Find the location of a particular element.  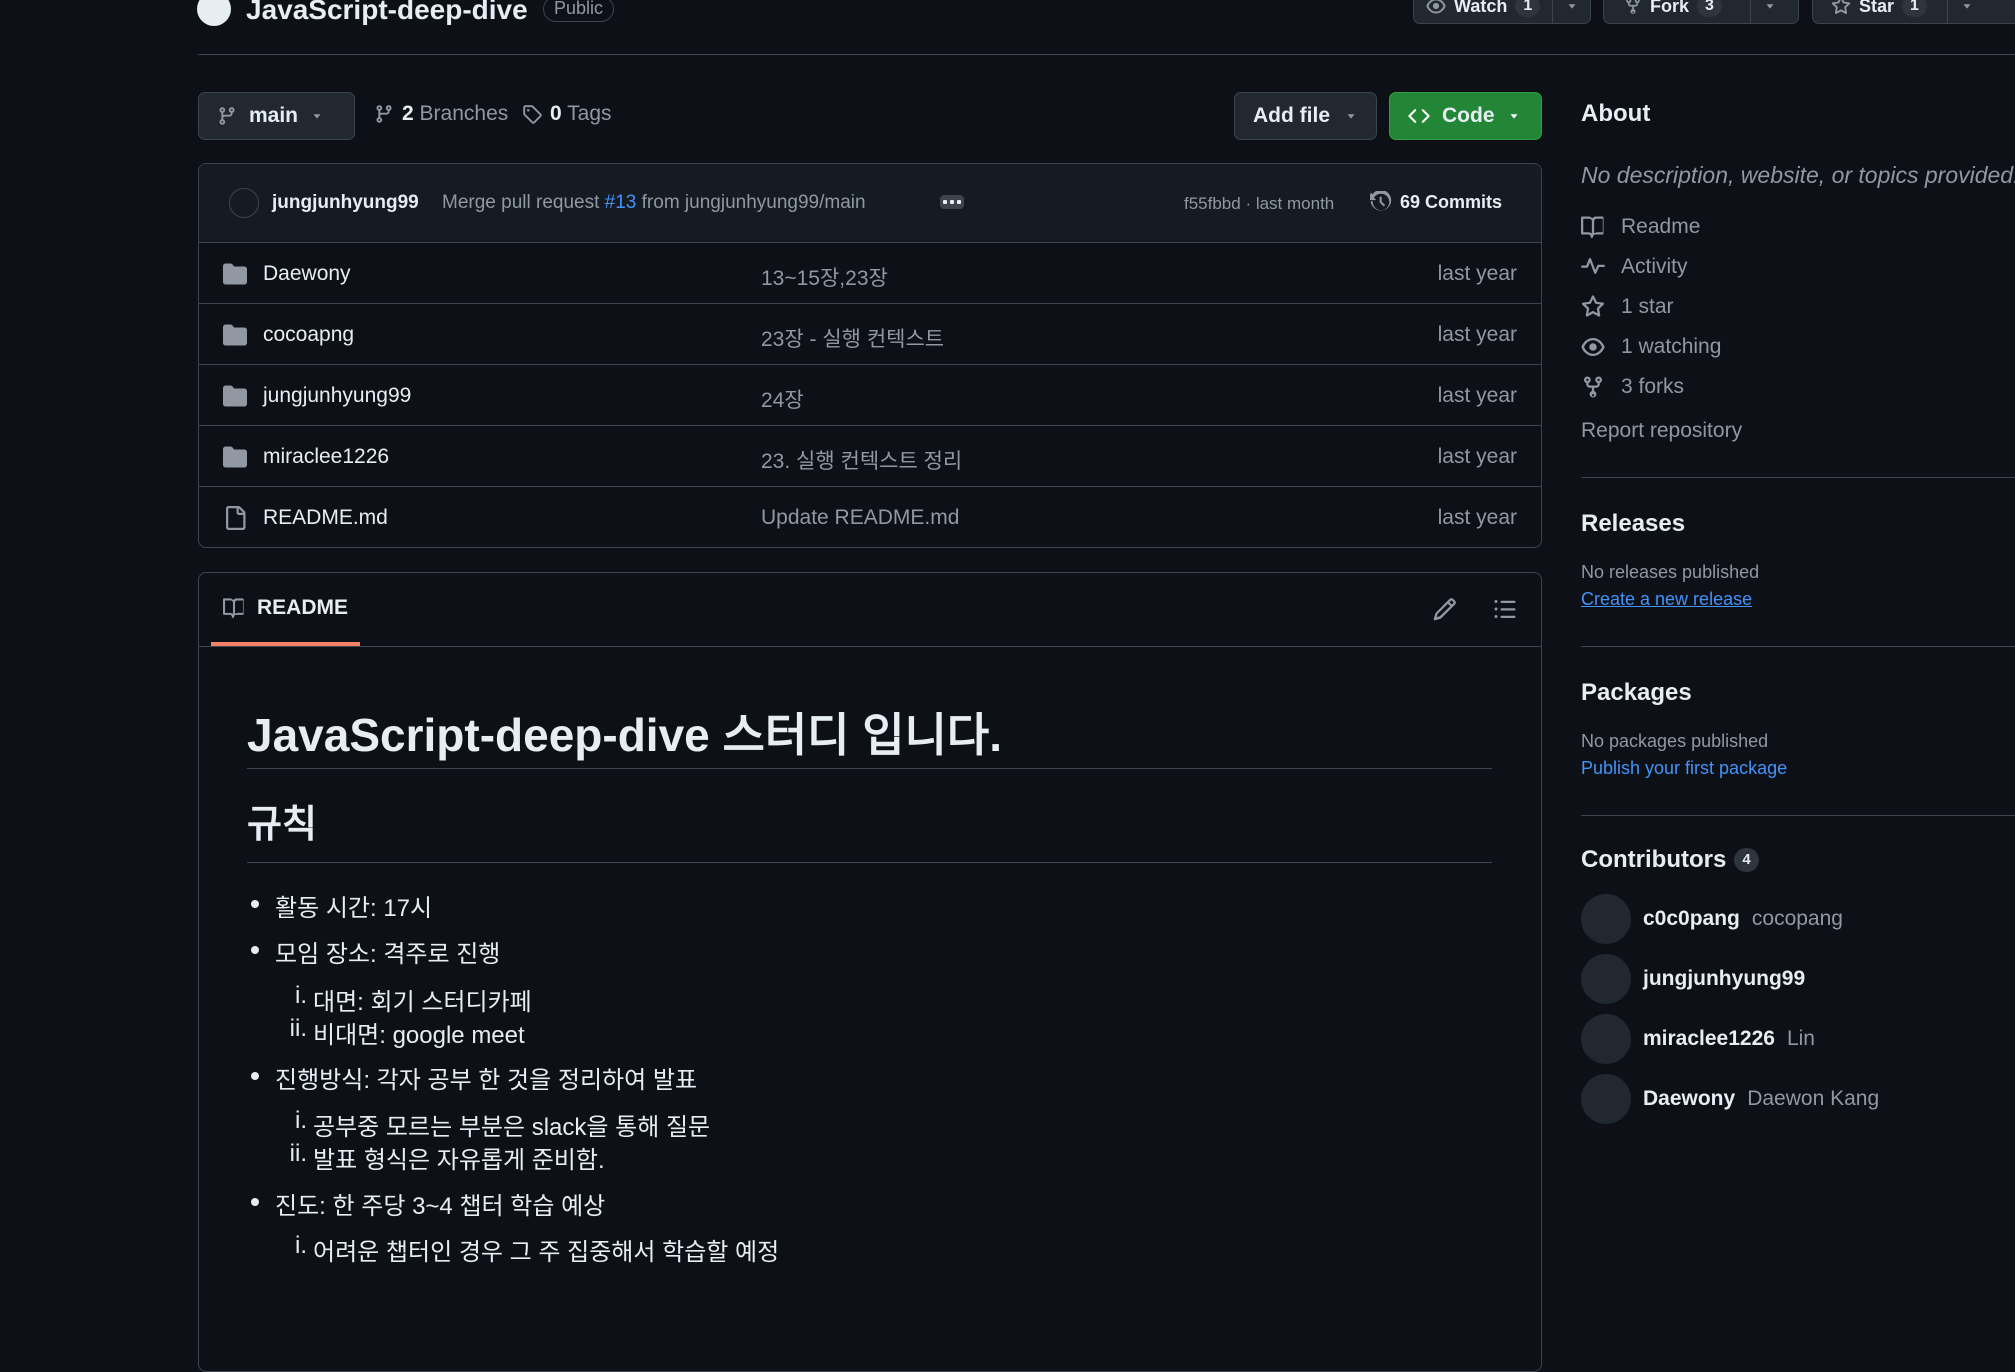

readme-list-item: 활동 시간: 17시 is located at coordinates (341, 905).